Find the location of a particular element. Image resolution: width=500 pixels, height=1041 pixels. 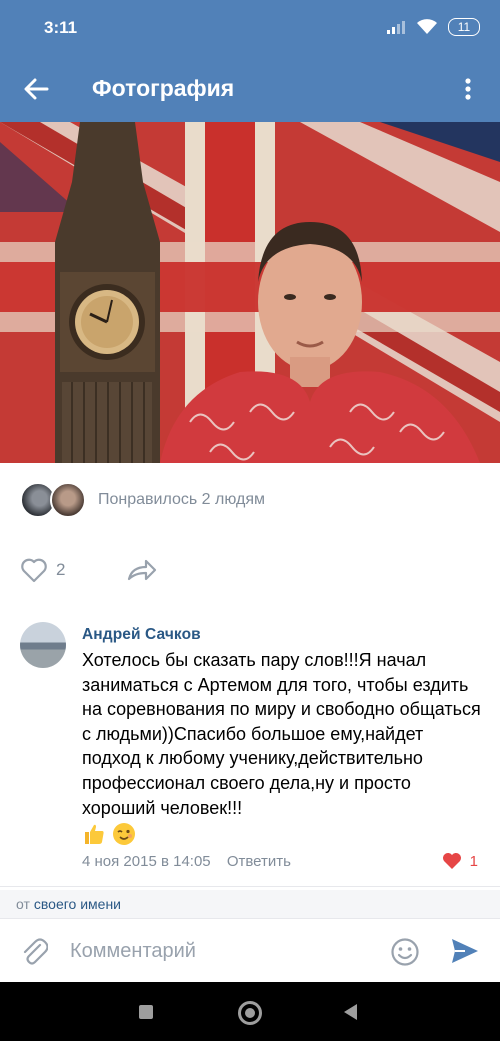

photo-actions: 2 is located at coordinates (250, 571).